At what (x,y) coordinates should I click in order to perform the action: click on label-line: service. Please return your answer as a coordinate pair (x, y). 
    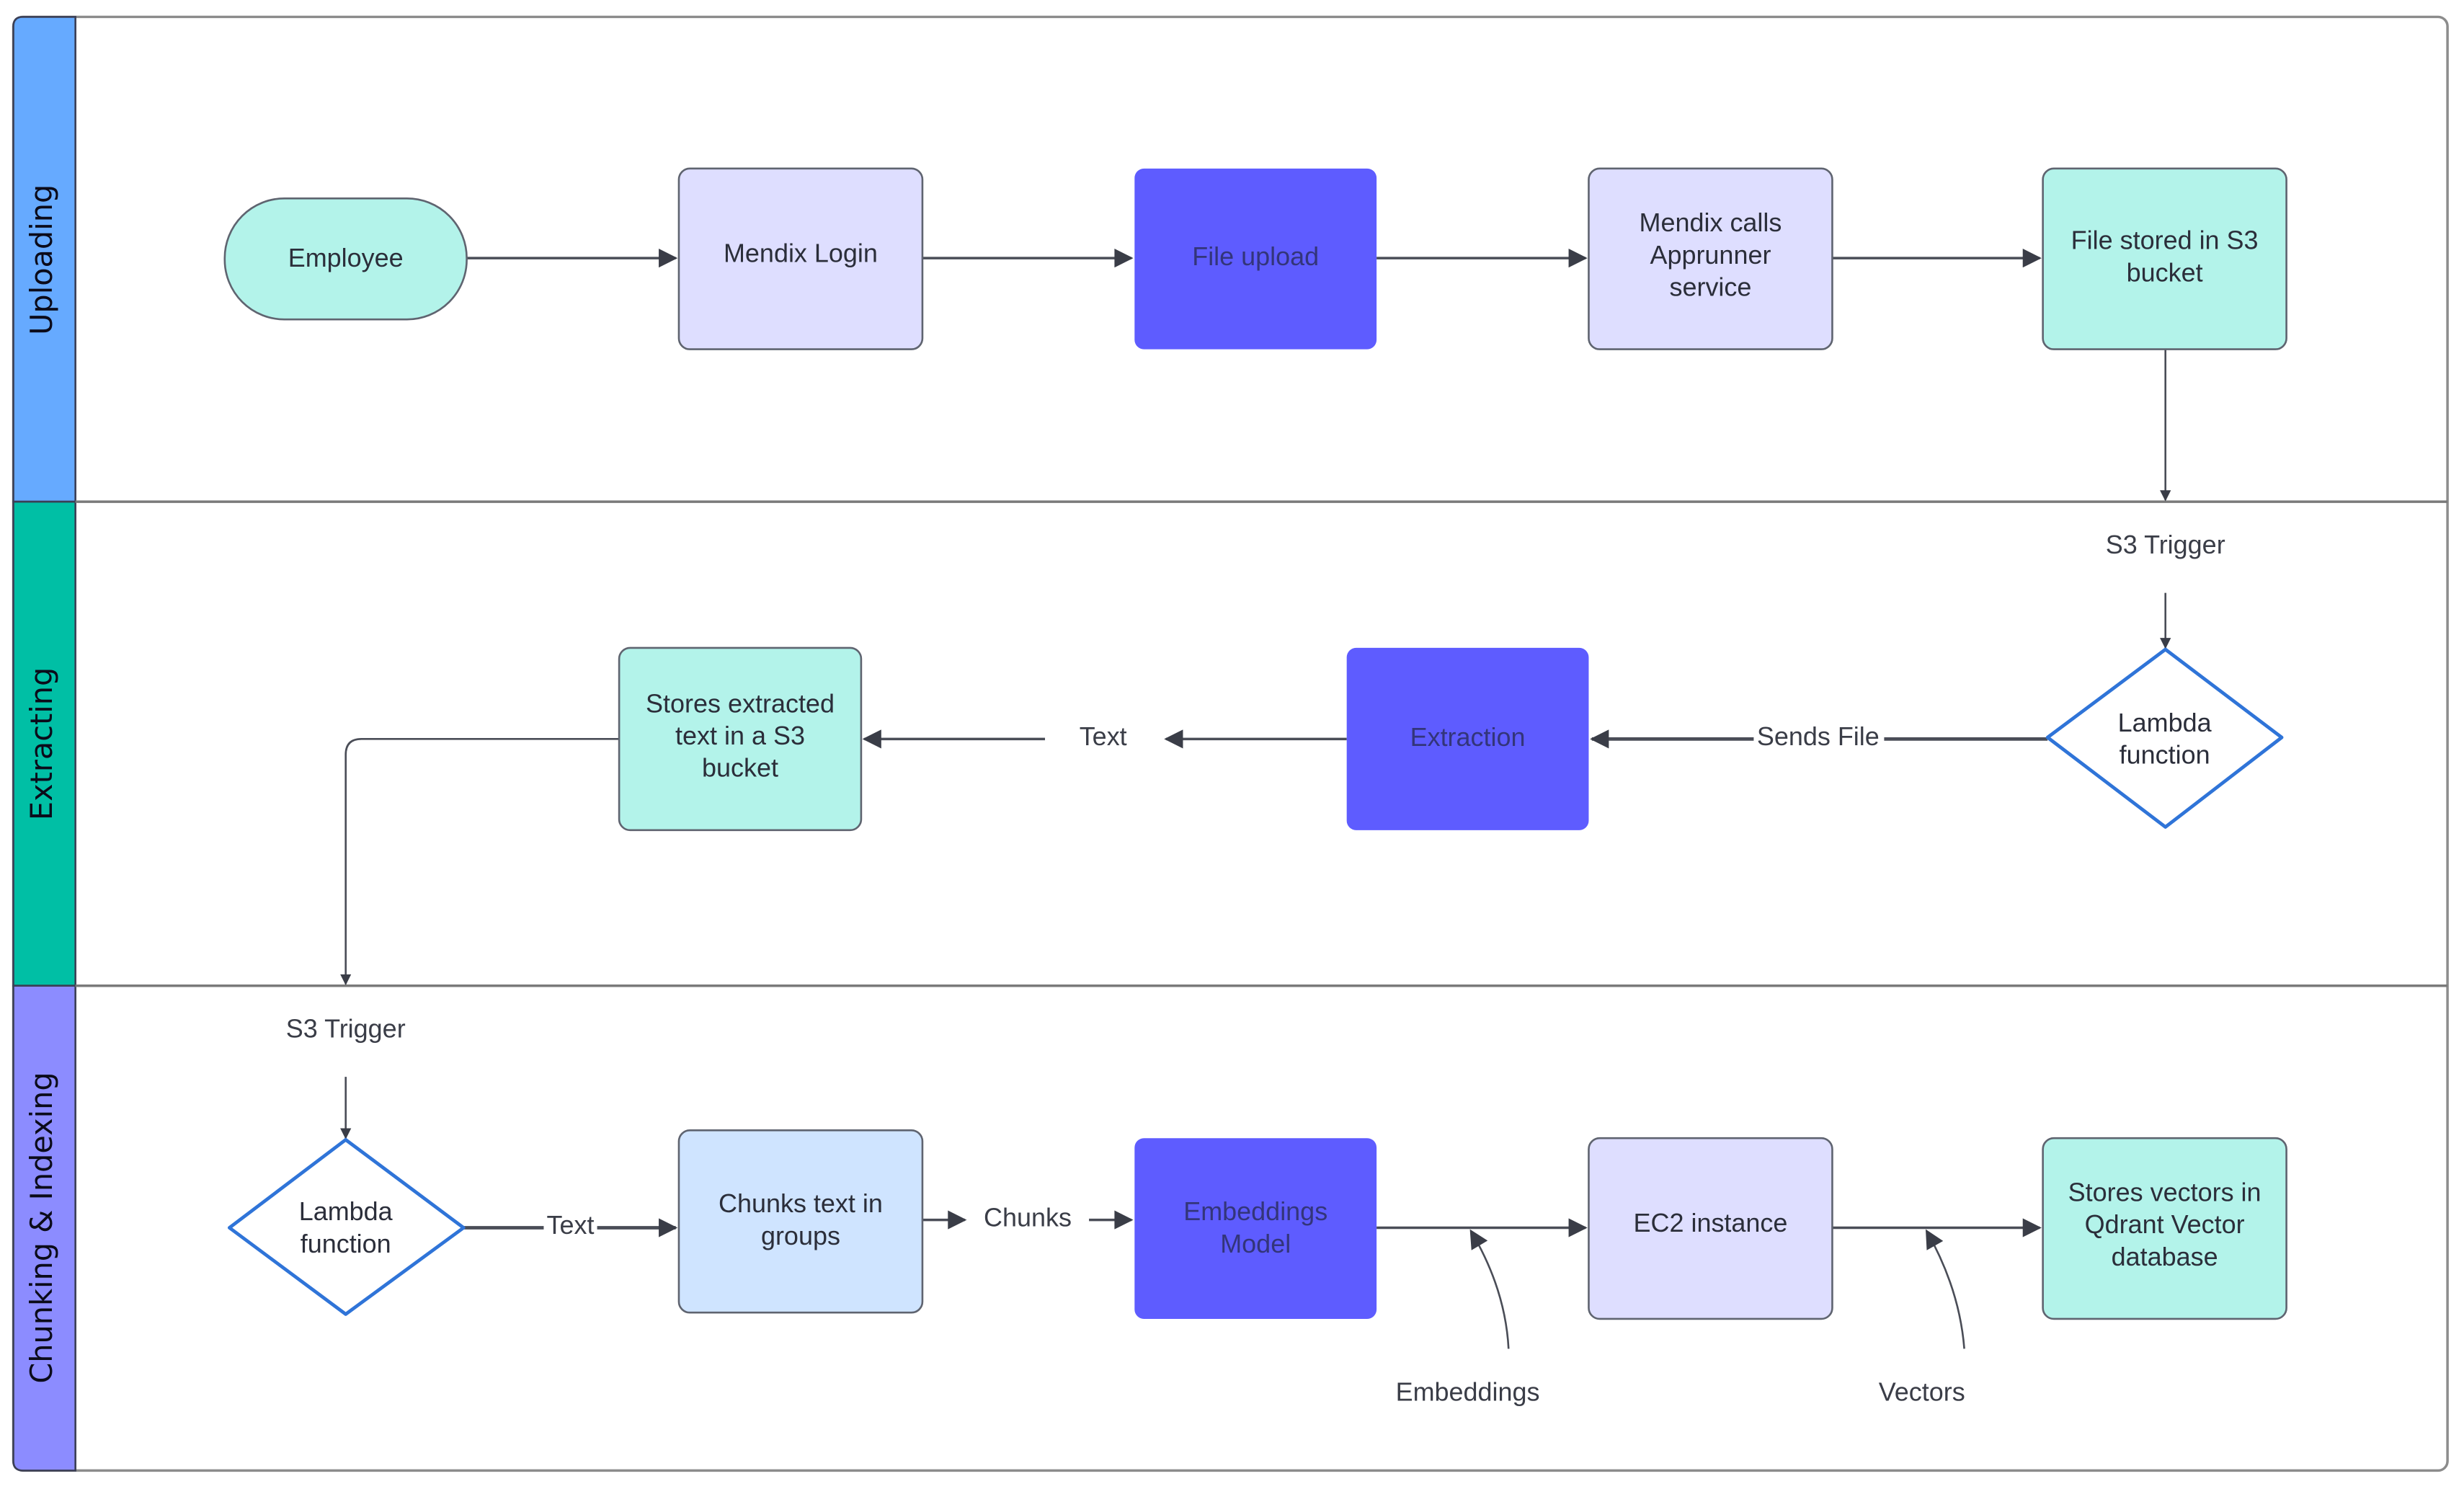
    Looking at the image, I should click on (1710, 286).